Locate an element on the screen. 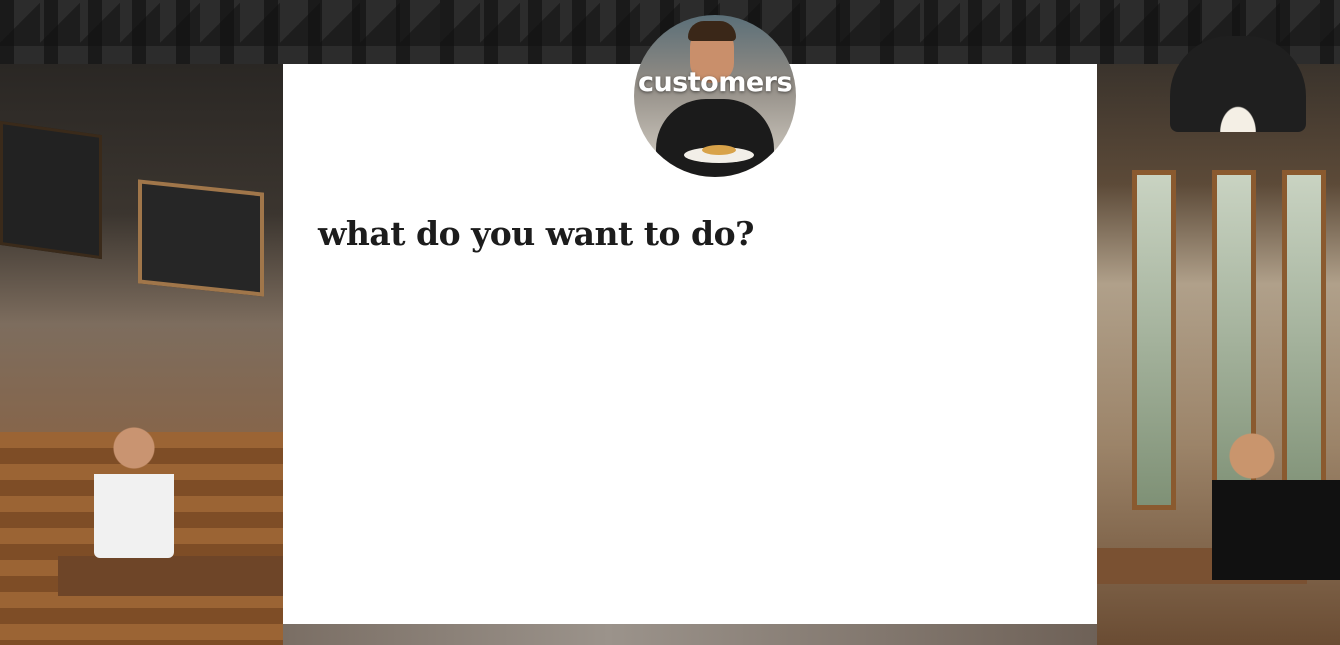 This screenshot has height=645, width=1340. seated-man-laptop is located at coordinates (1276, 500).